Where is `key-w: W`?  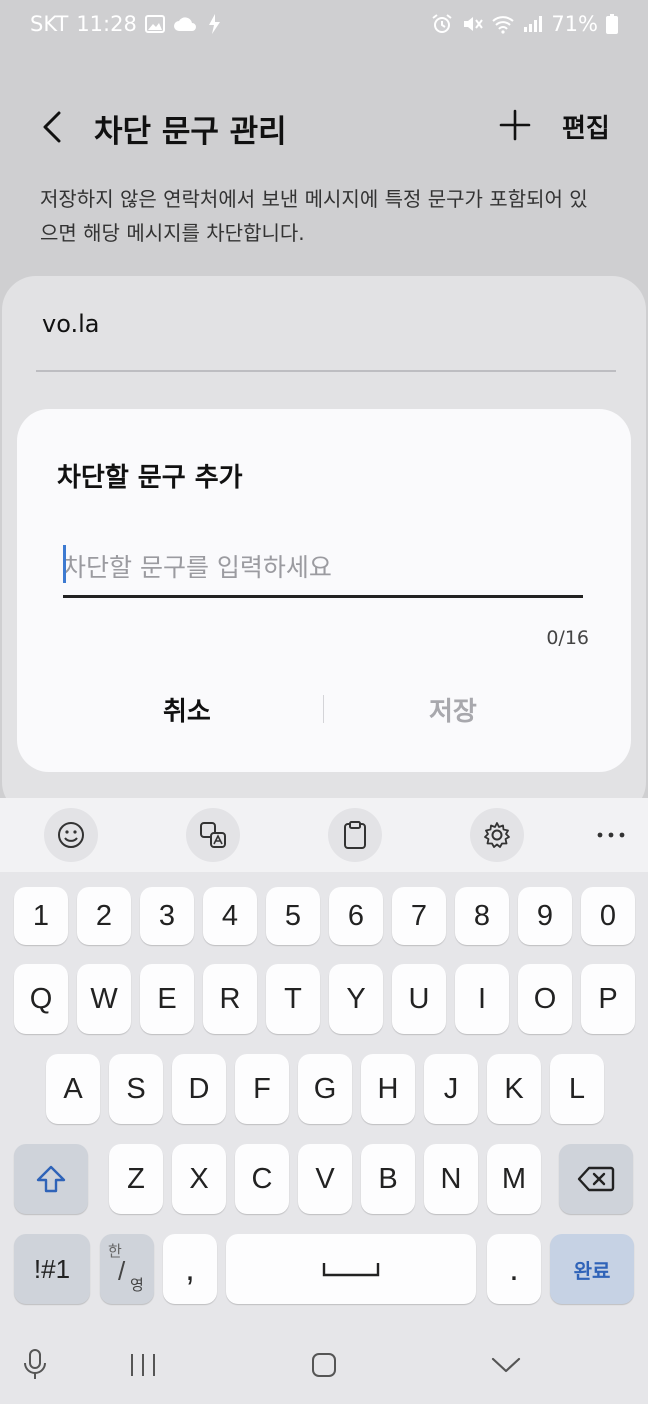 key-w: W is located at coordinates (104, 999).